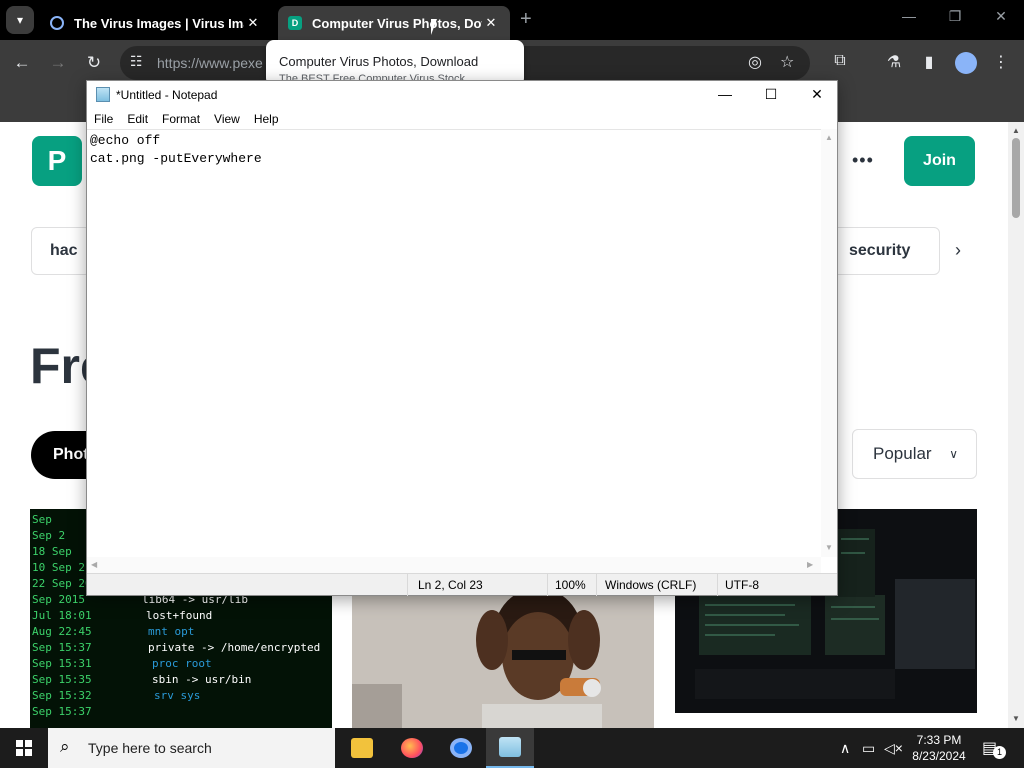 Image resolution: width=1024 pixels, height=768 pixels. Describe the element at coordinates (510, 748) in the screenshot. I see `taskbar-notepad` at that location.